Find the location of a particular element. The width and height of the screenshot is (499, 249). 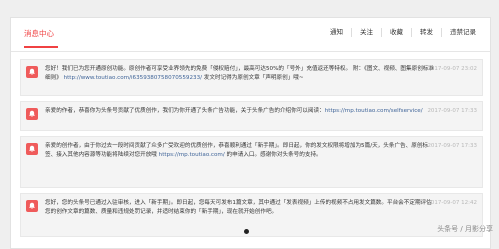

message-tail: 发文时记得为原创文章「声明原创」哦~ is located at coordinates (253, 77).